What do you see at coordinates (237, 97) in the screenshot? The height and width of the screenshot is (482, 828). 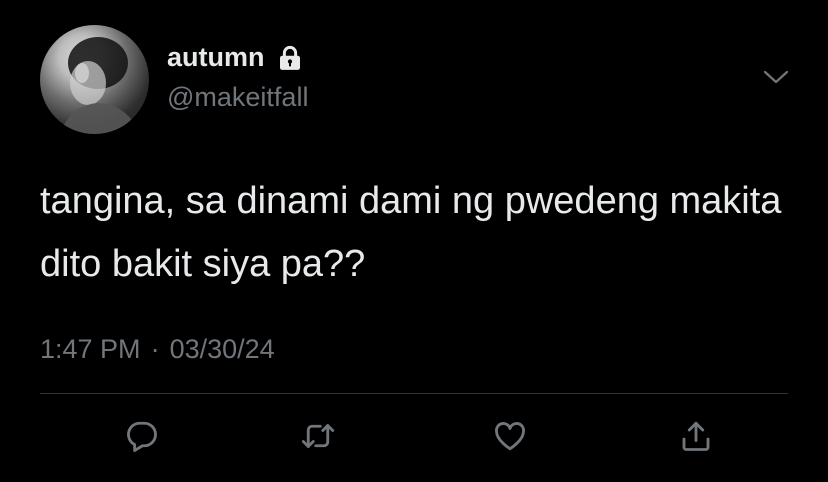 I see `user-handle: @makeitfall` at bounding box center [237, 97].